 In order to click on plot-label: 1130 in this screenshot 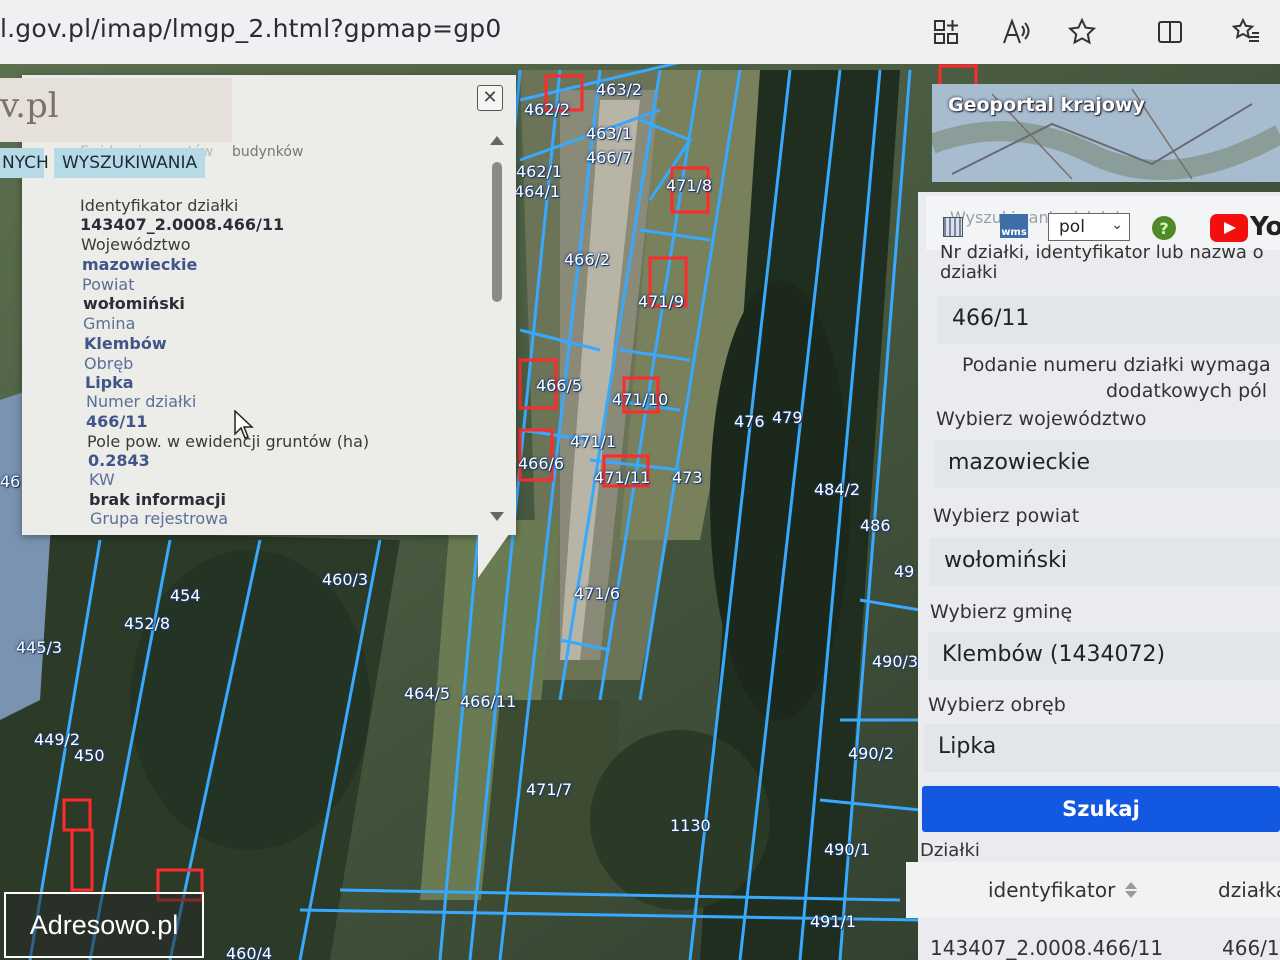, I will do `click(690, 825)`.